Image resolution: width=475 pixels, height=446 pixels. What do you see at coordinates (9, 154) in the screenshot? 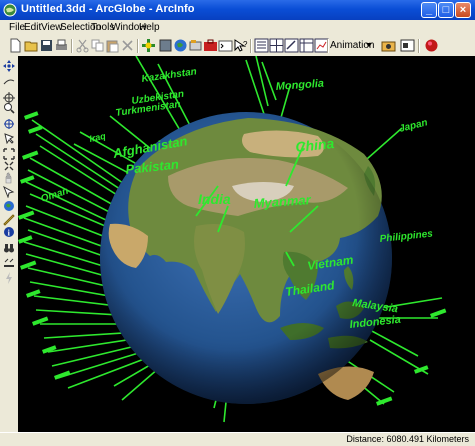
I see `full-extent-icon` at bounding box center [9, 154].